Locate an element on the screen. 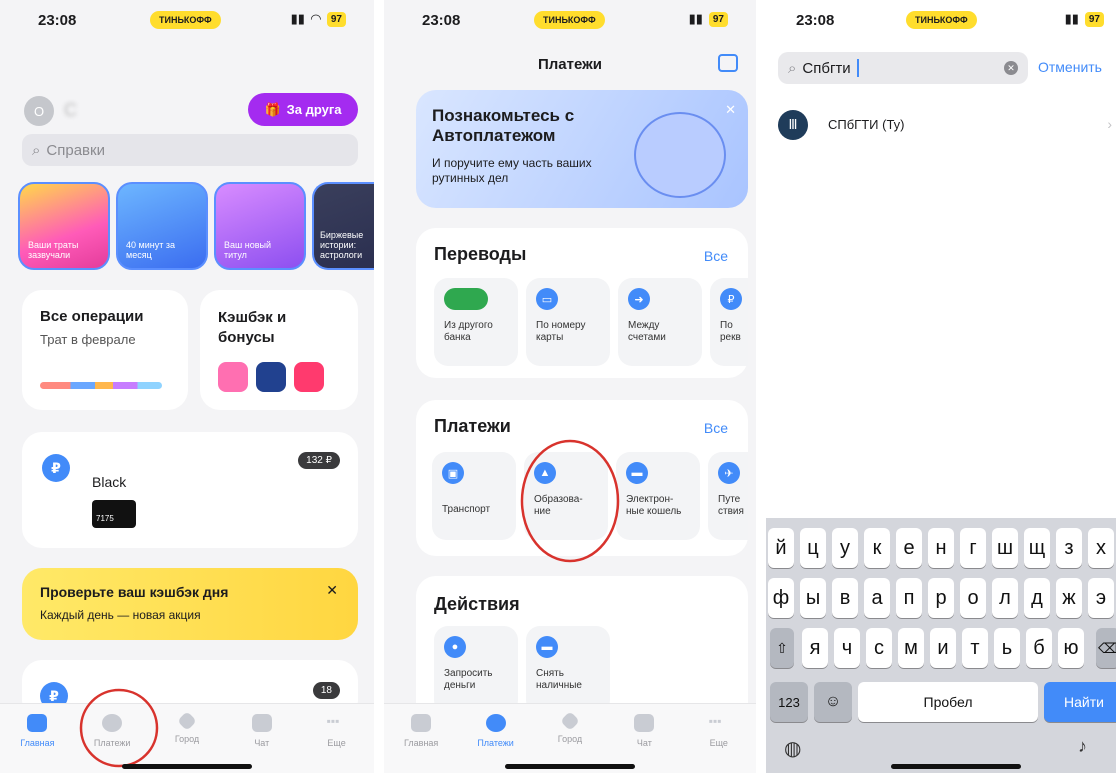 This screenshot has width=1116, height=773. cashback-card: Кэшбэк и бонусы is located at coordinates (279, 350).